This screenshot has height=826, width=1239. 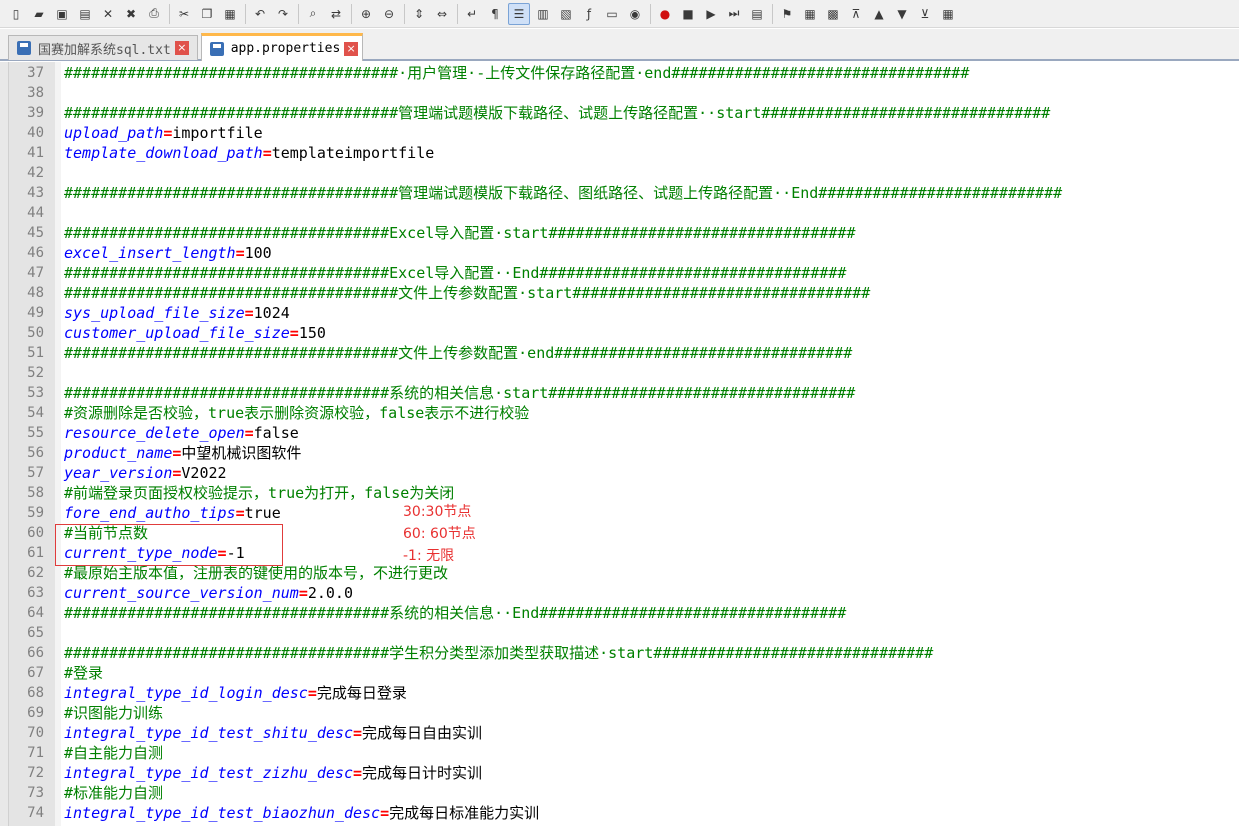 I want to click on zoom-in-icon: ⊕, so click(x=366, y=14).